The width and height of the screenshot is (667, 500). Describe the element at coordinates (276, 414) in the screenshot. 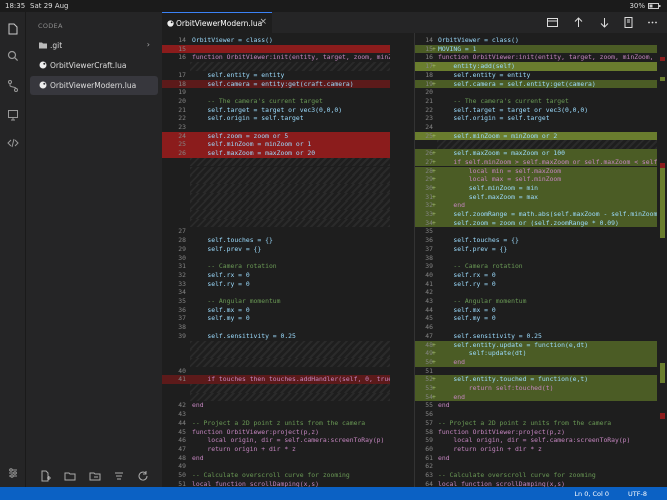

I see `code-line: 43` at that location.